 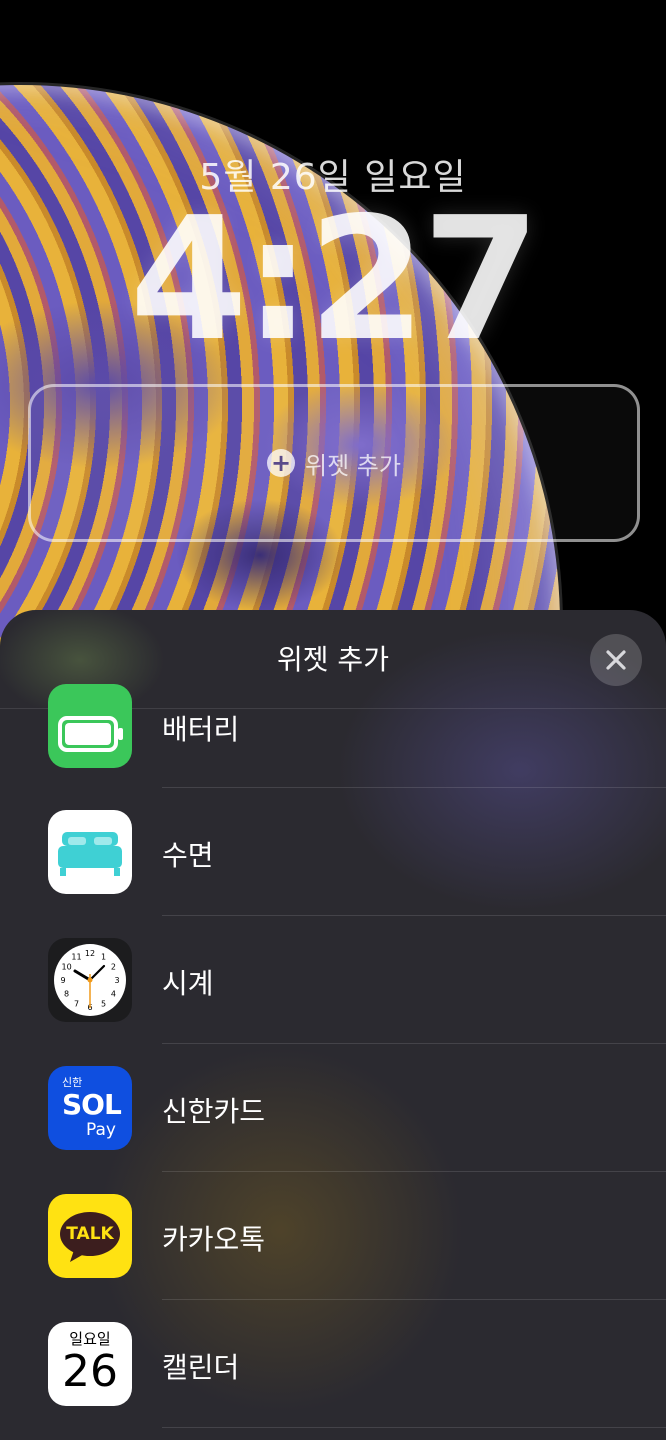 What do you see at coordinates (188, 855) in the screenshot?
I see `app-name: 수면` at bounding box center [188, 855].